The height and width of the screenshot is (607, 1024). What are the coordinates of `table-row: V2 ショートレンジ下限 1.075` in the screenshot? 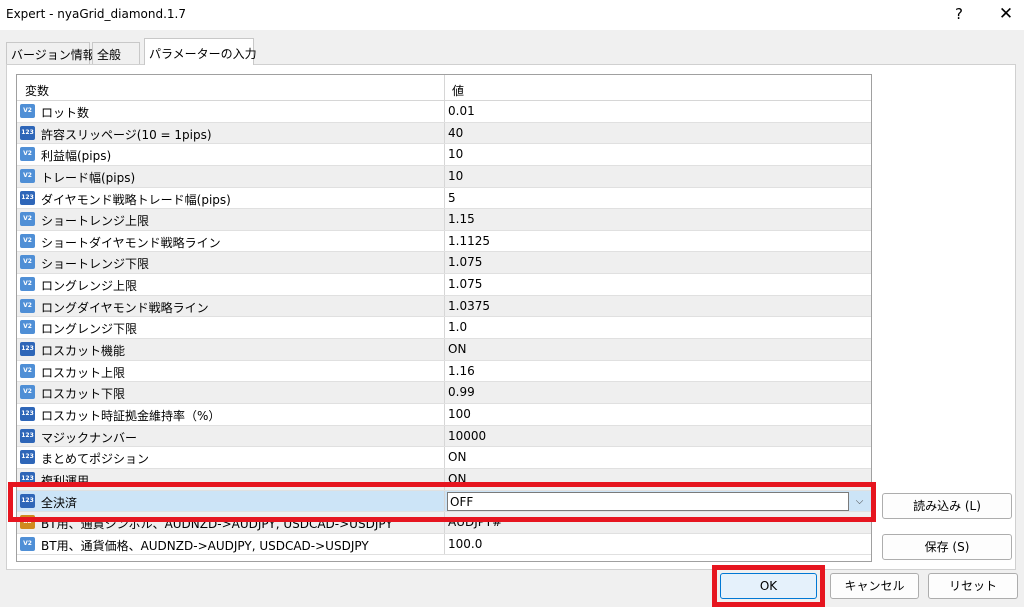 It's located at (444, 263).